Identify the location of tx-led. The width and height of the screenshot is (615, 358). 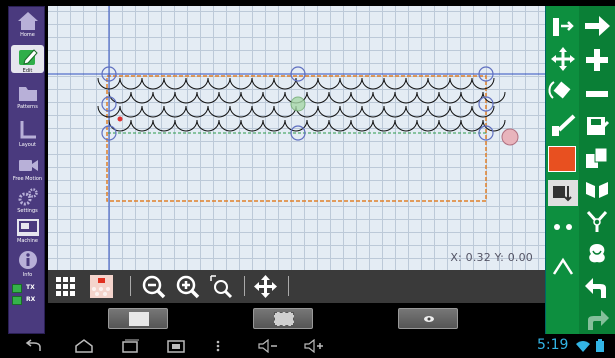
(17, 288).